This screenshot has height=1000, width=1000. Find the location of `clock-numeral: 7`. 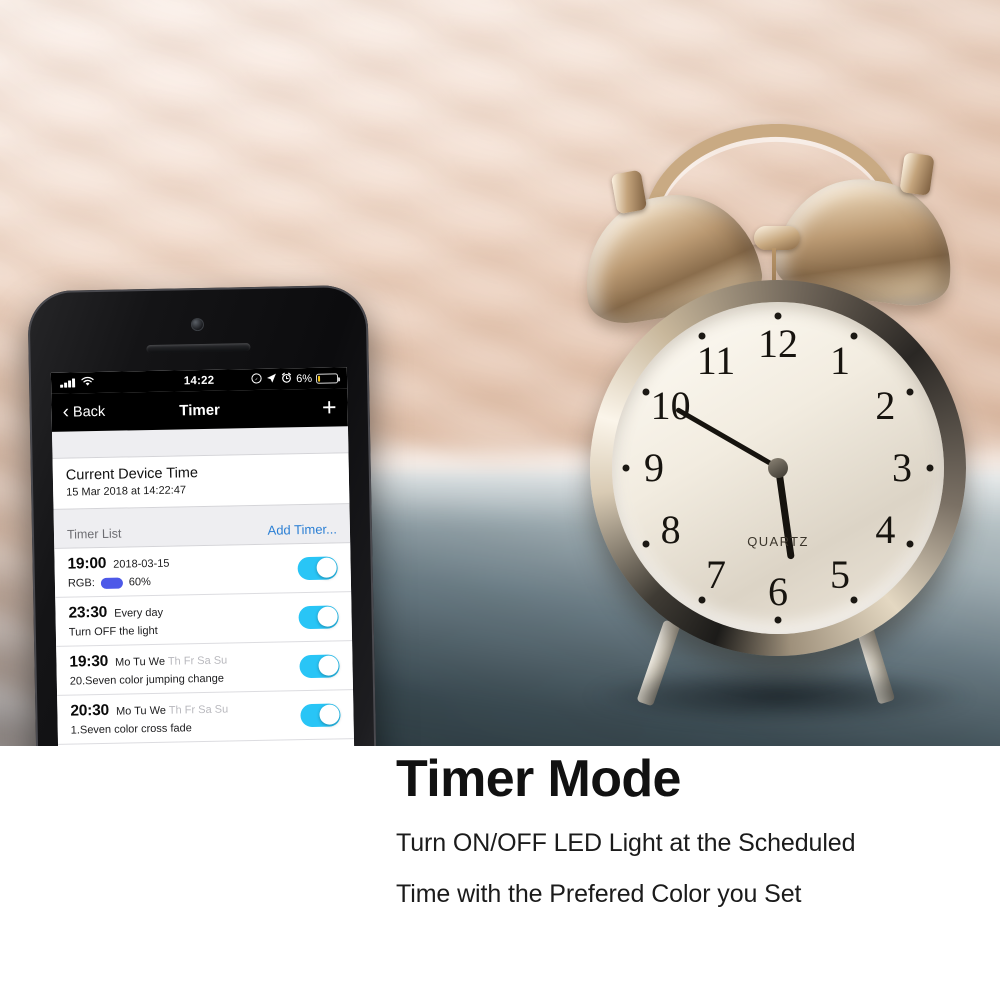

clock-numeral: 7 is located at coordinates (716, 575).